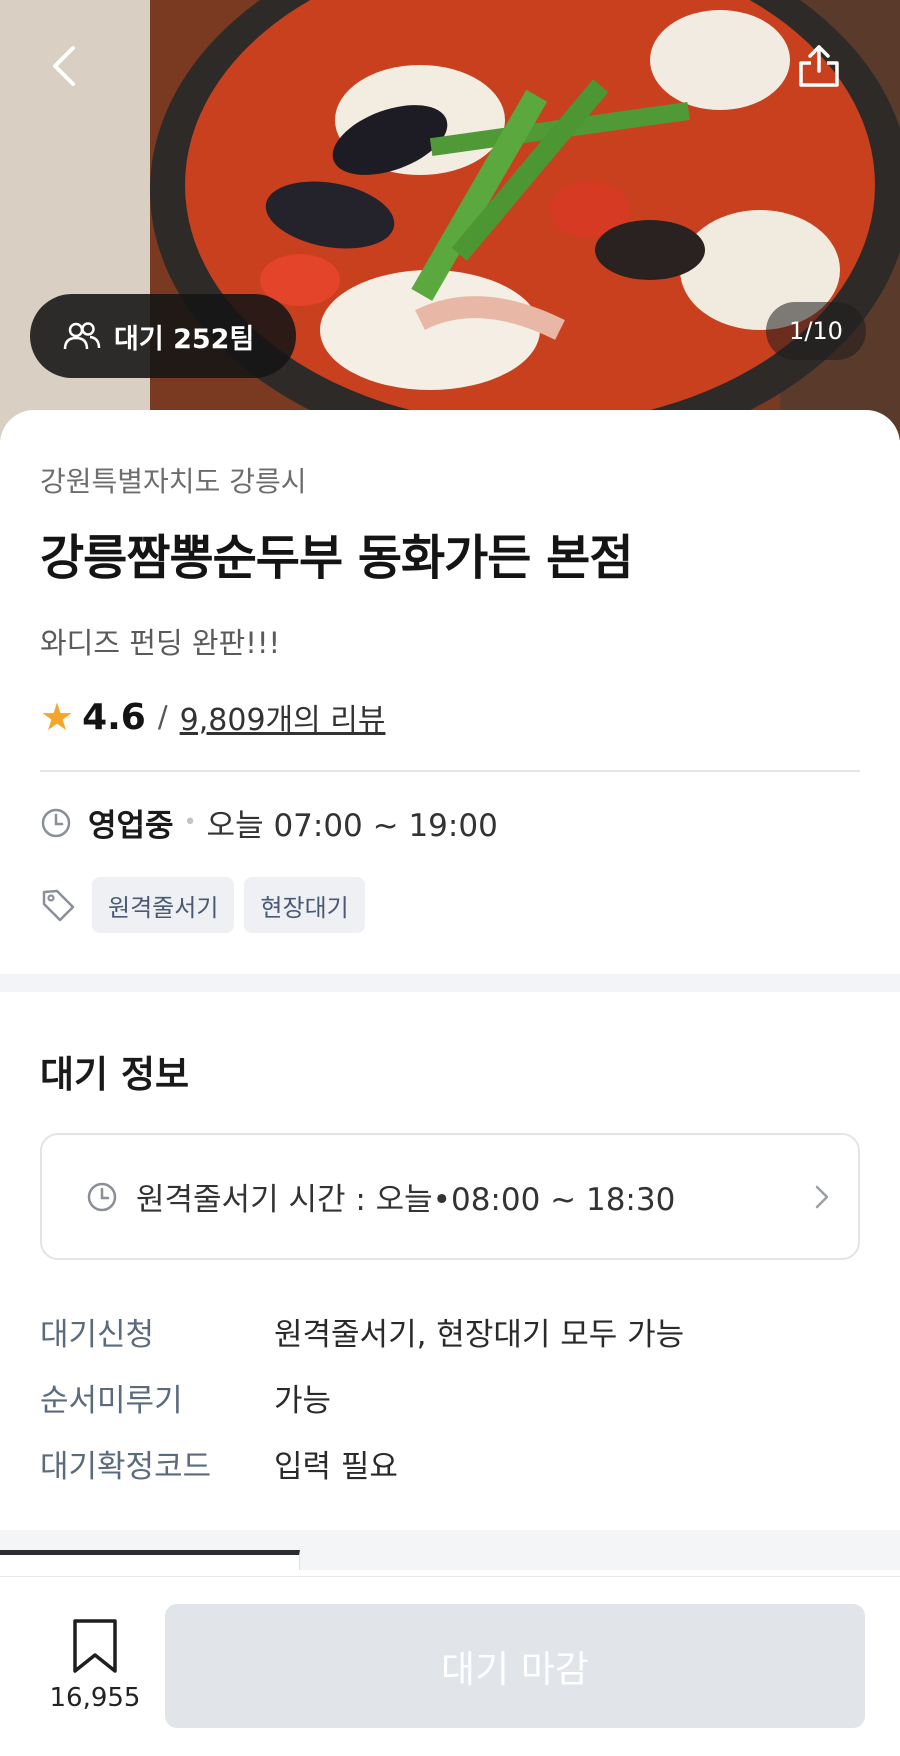 This screenshot has height=1756, width=900. What do you see at coordinates (515, 1666) in the screenshot?
I see `wait-closed-button: 대기 마감` at bounding box center [515, 1666].